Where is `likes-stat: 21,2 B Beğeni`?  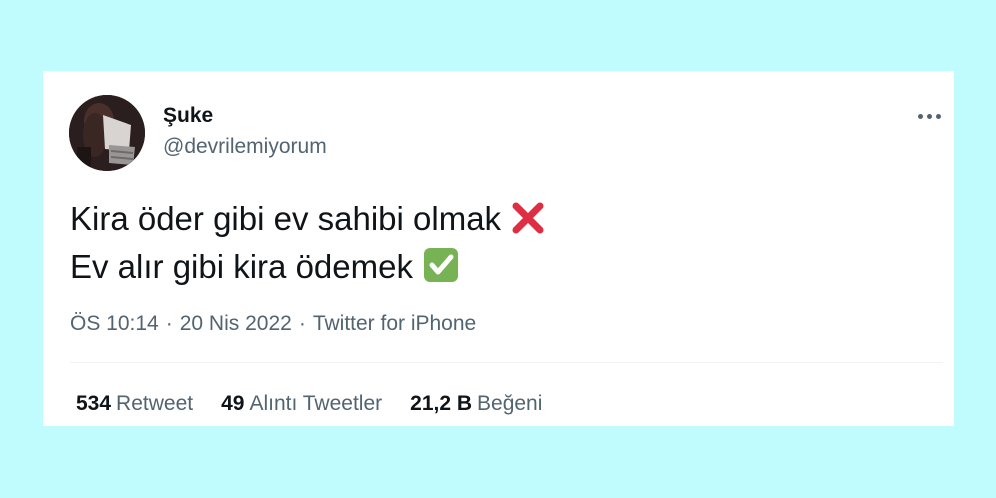
likes-stat: 21,2 B Beğeni is located at coordinates (476, 404).